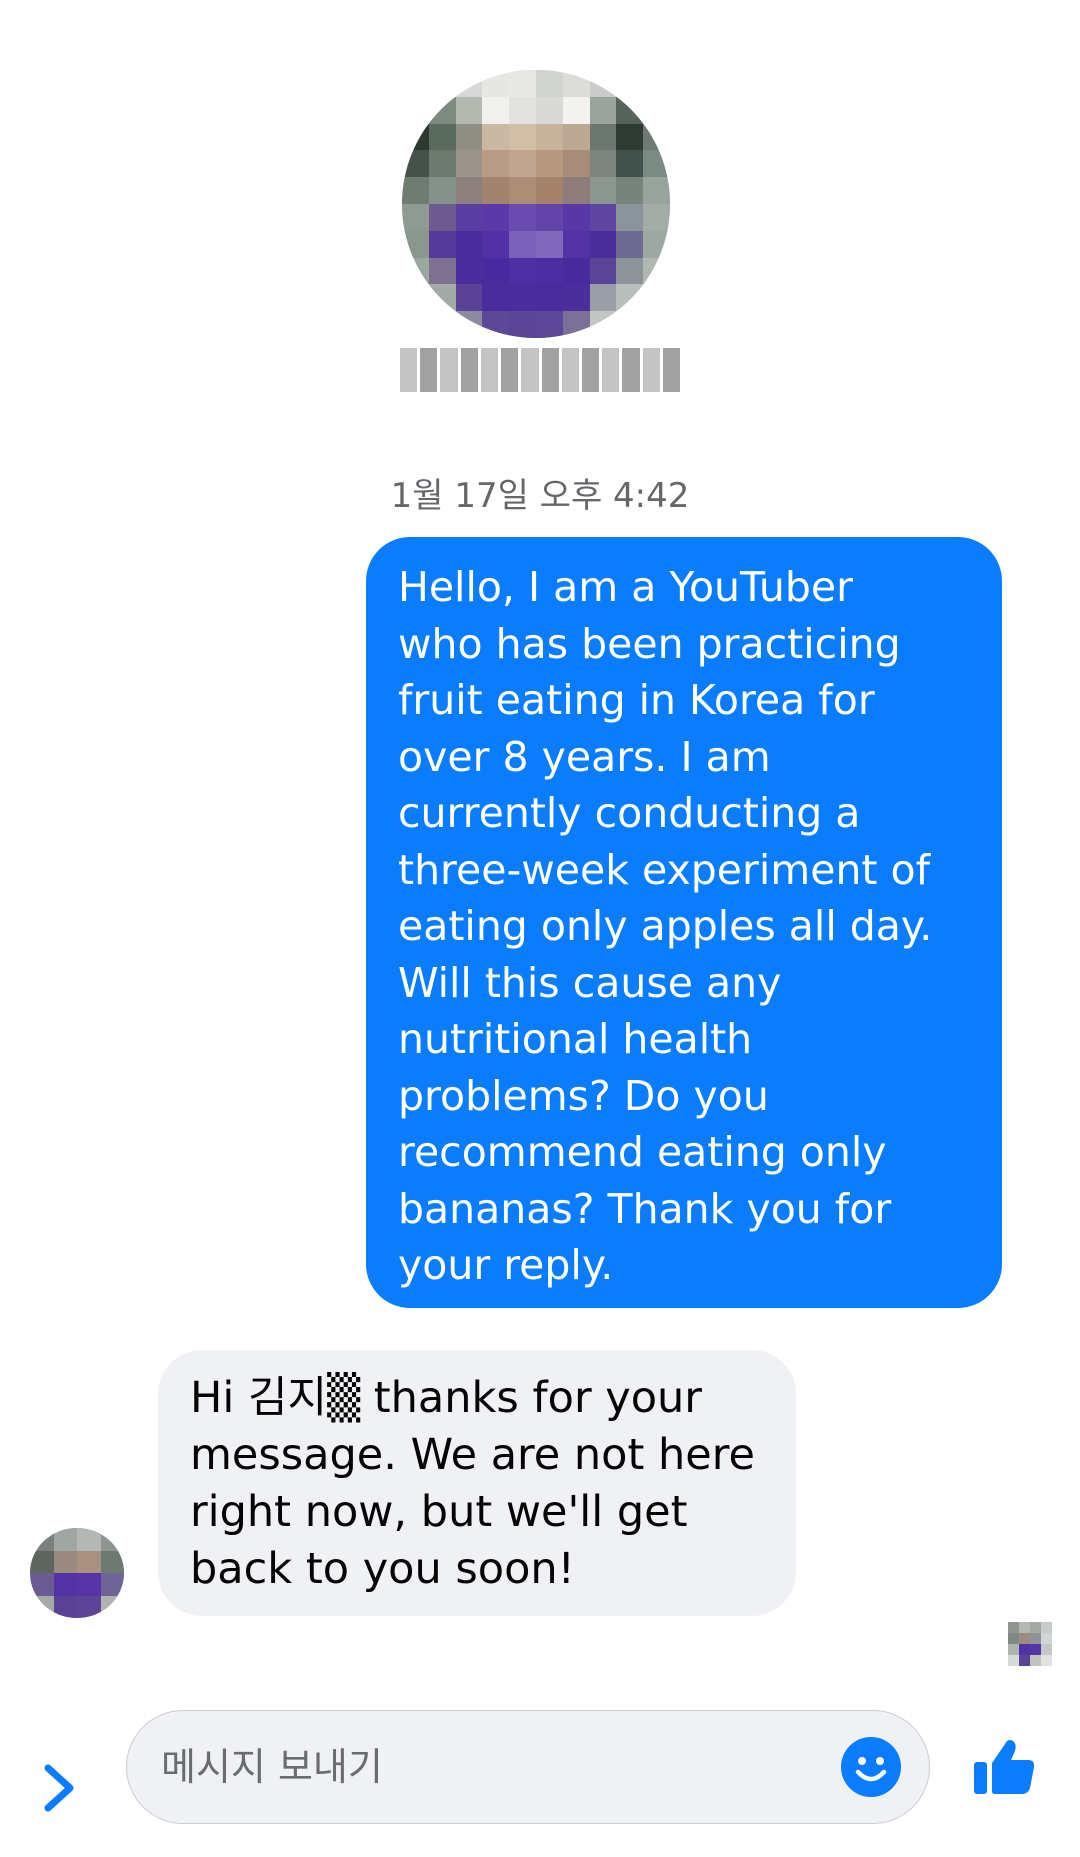 Image resolution: width=1080 pixels, height=1857 pixels. I want to click on seen-indicator-pixelated-image, so click(1030, 1644).